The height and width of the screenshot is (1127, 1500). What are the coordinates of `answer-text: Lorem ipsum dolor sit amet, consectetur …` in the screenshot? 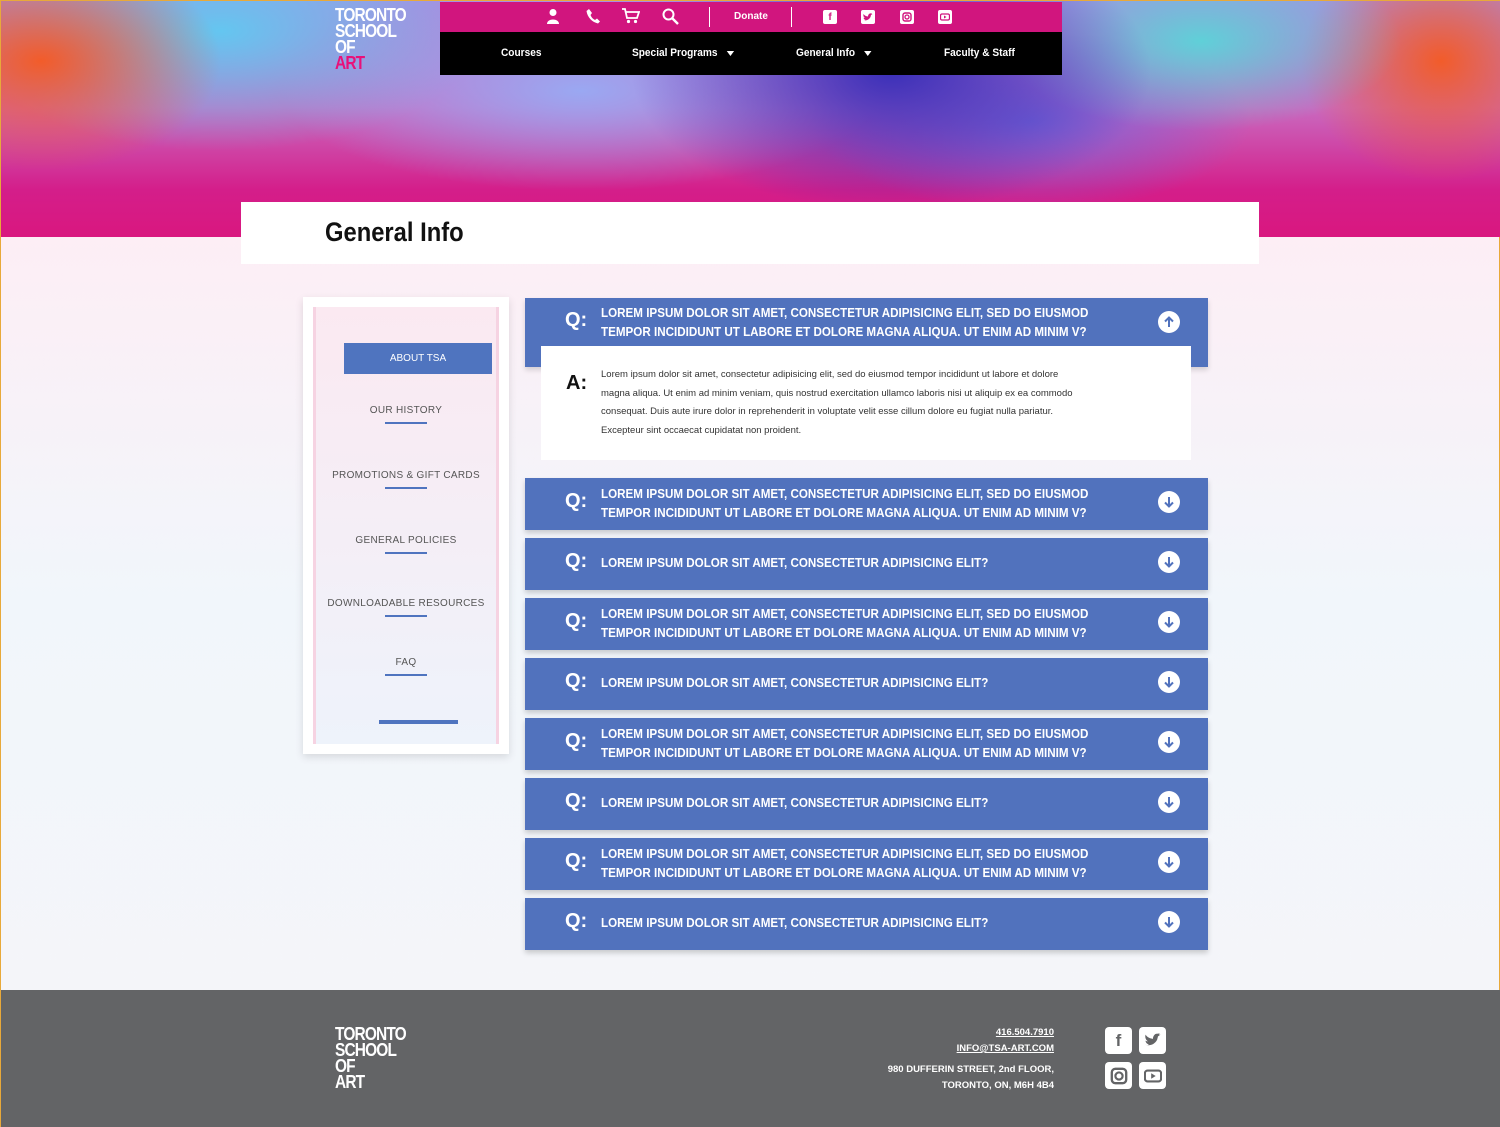 It's located at (866, 403).